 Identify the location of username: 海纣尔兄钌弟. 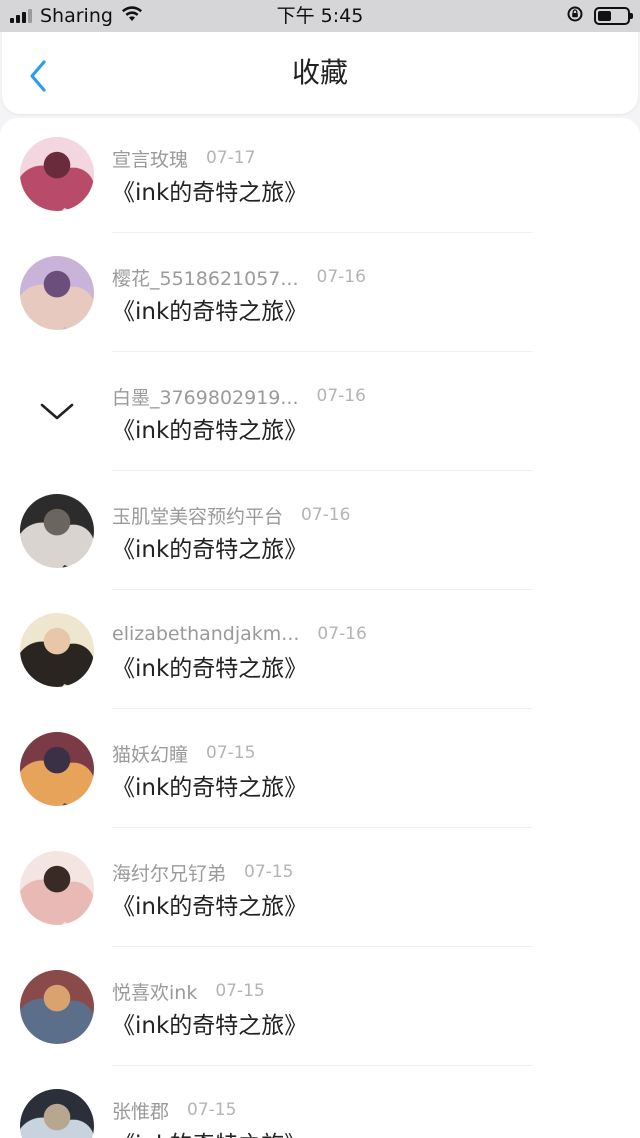
(169, 872).